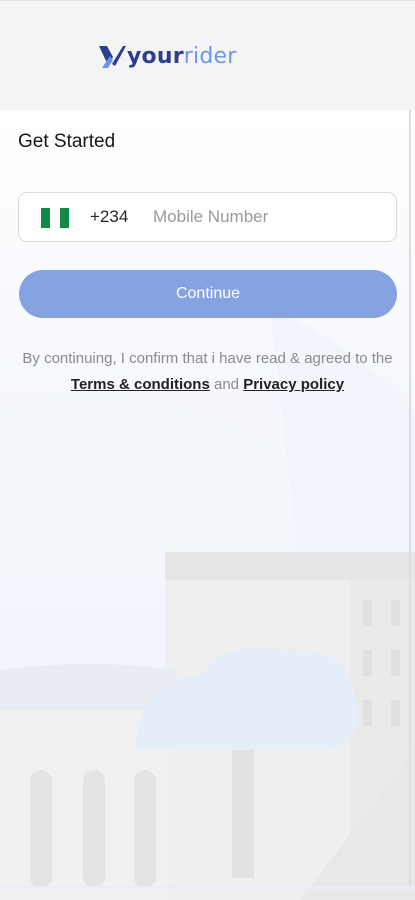 The height and width of the screenshot is (900, 415). I want to click on nigeria-flag-icon, so click(55, 218).